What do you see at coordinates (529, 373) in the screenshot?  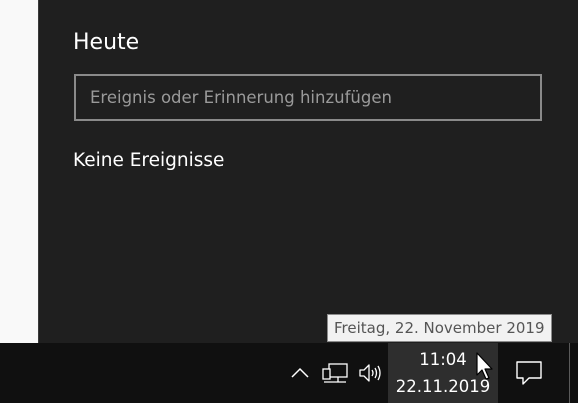 I see `action-center-icon` at bounding box center [529, 373].